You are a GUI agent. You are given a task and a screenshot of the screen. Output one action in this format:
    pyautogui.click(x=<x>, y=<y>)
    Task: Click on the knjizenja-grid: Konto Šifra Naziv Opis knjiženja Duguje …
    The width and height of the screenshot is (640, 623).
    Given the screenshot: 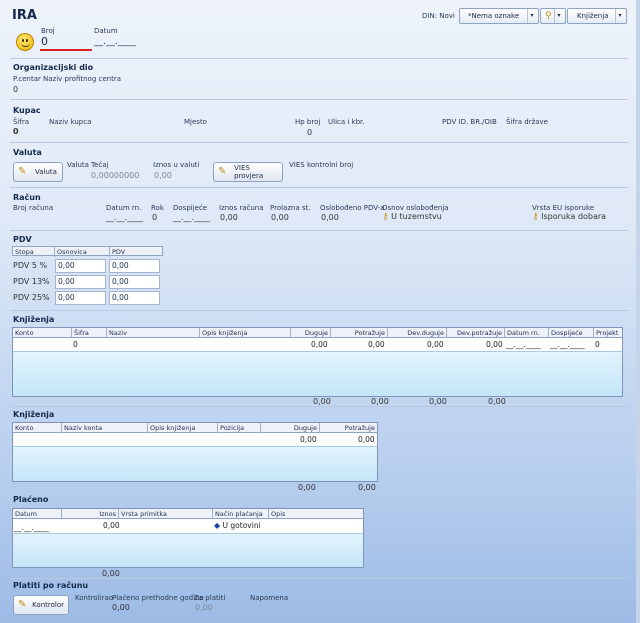 What is the action you would take?
    pyautogui.click(x=317, y=362)
    